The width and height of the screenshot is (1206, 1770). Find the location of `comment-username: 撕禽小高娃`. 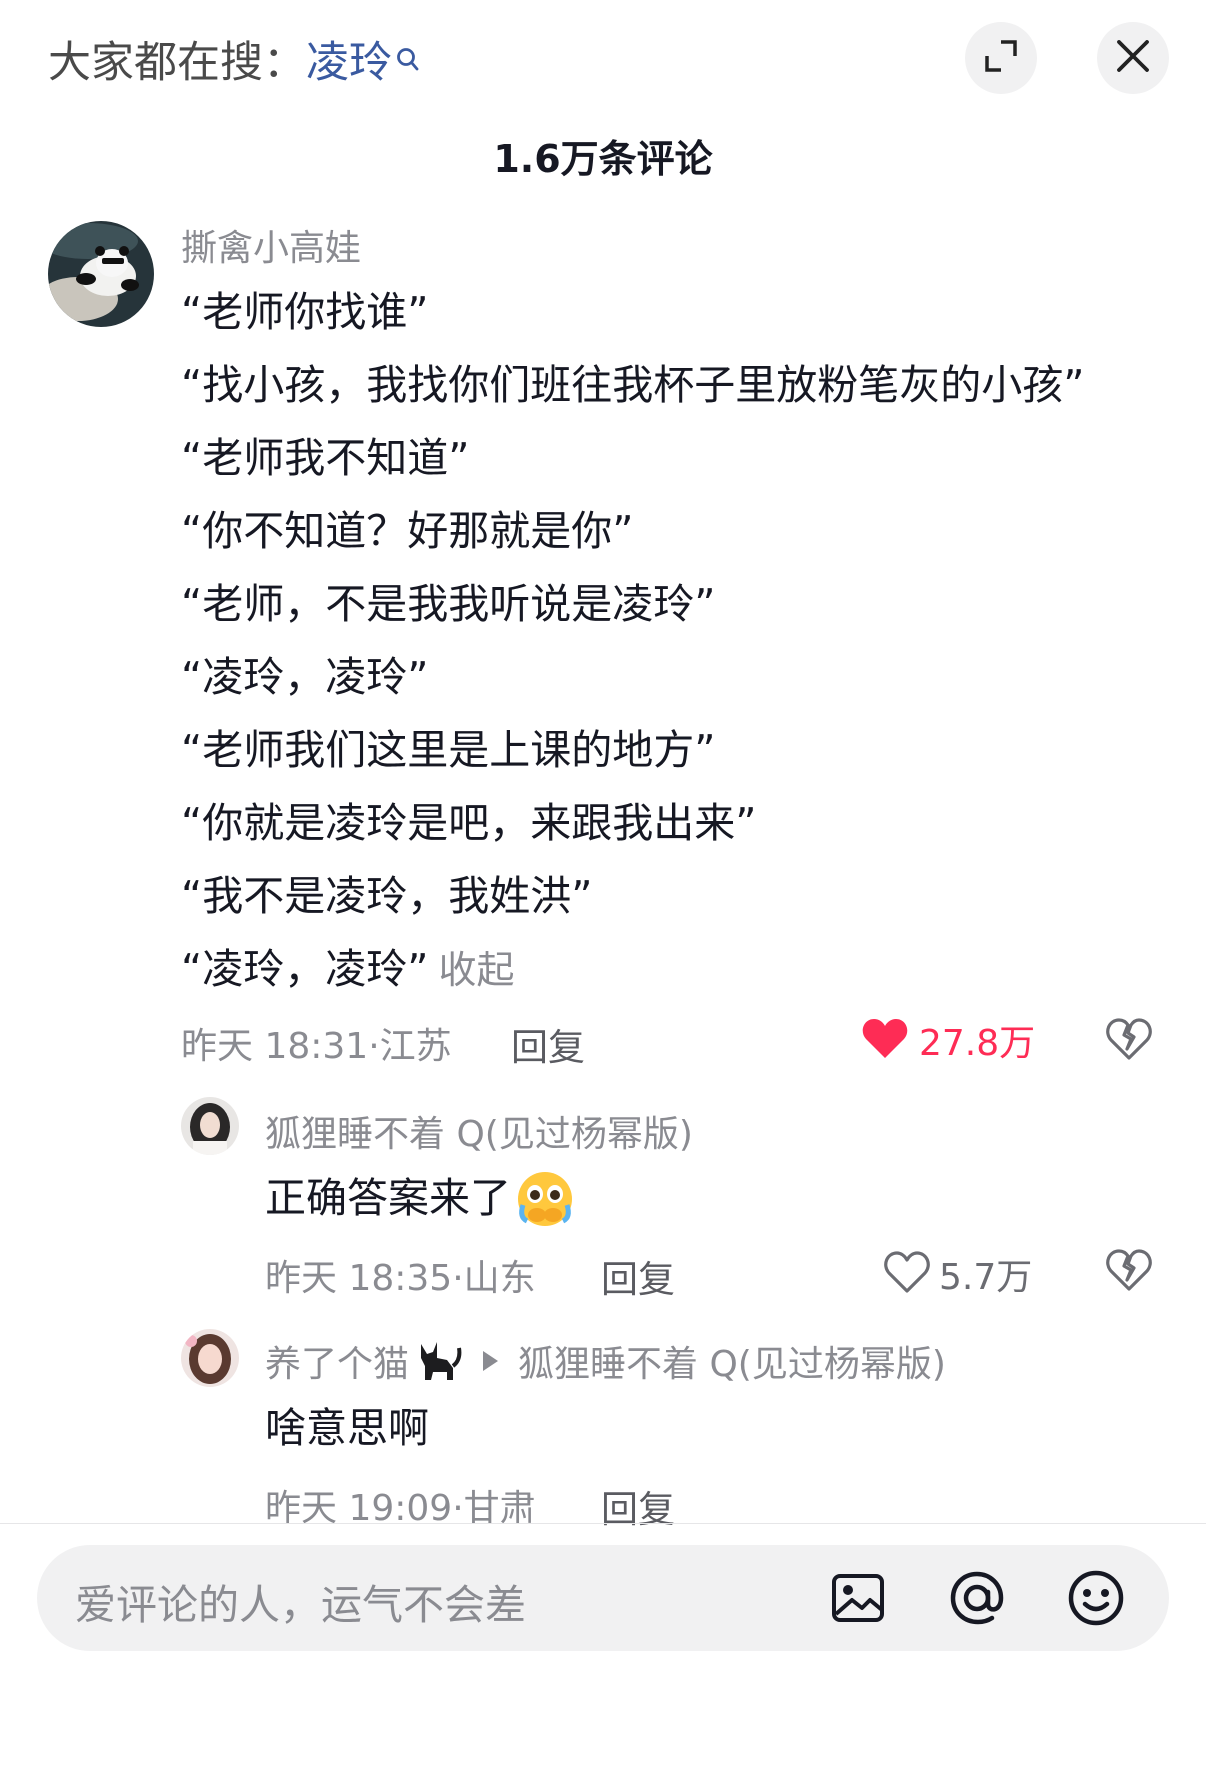

comment-username: 撕禽小高娃 is located at coordinates (271, 245).